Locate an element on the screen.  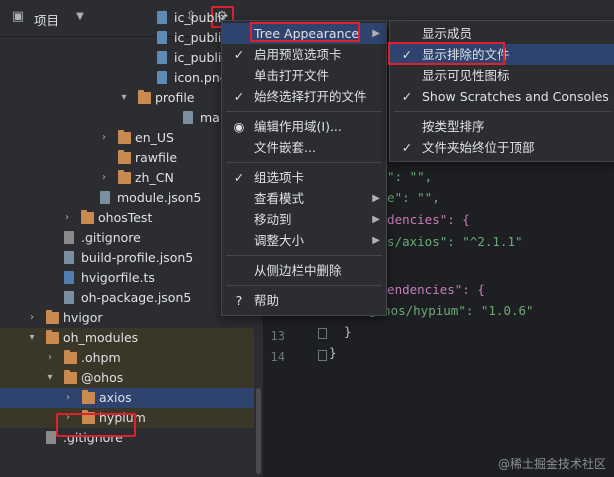
tree-item: rawfile is located at coordinates (127, 158).